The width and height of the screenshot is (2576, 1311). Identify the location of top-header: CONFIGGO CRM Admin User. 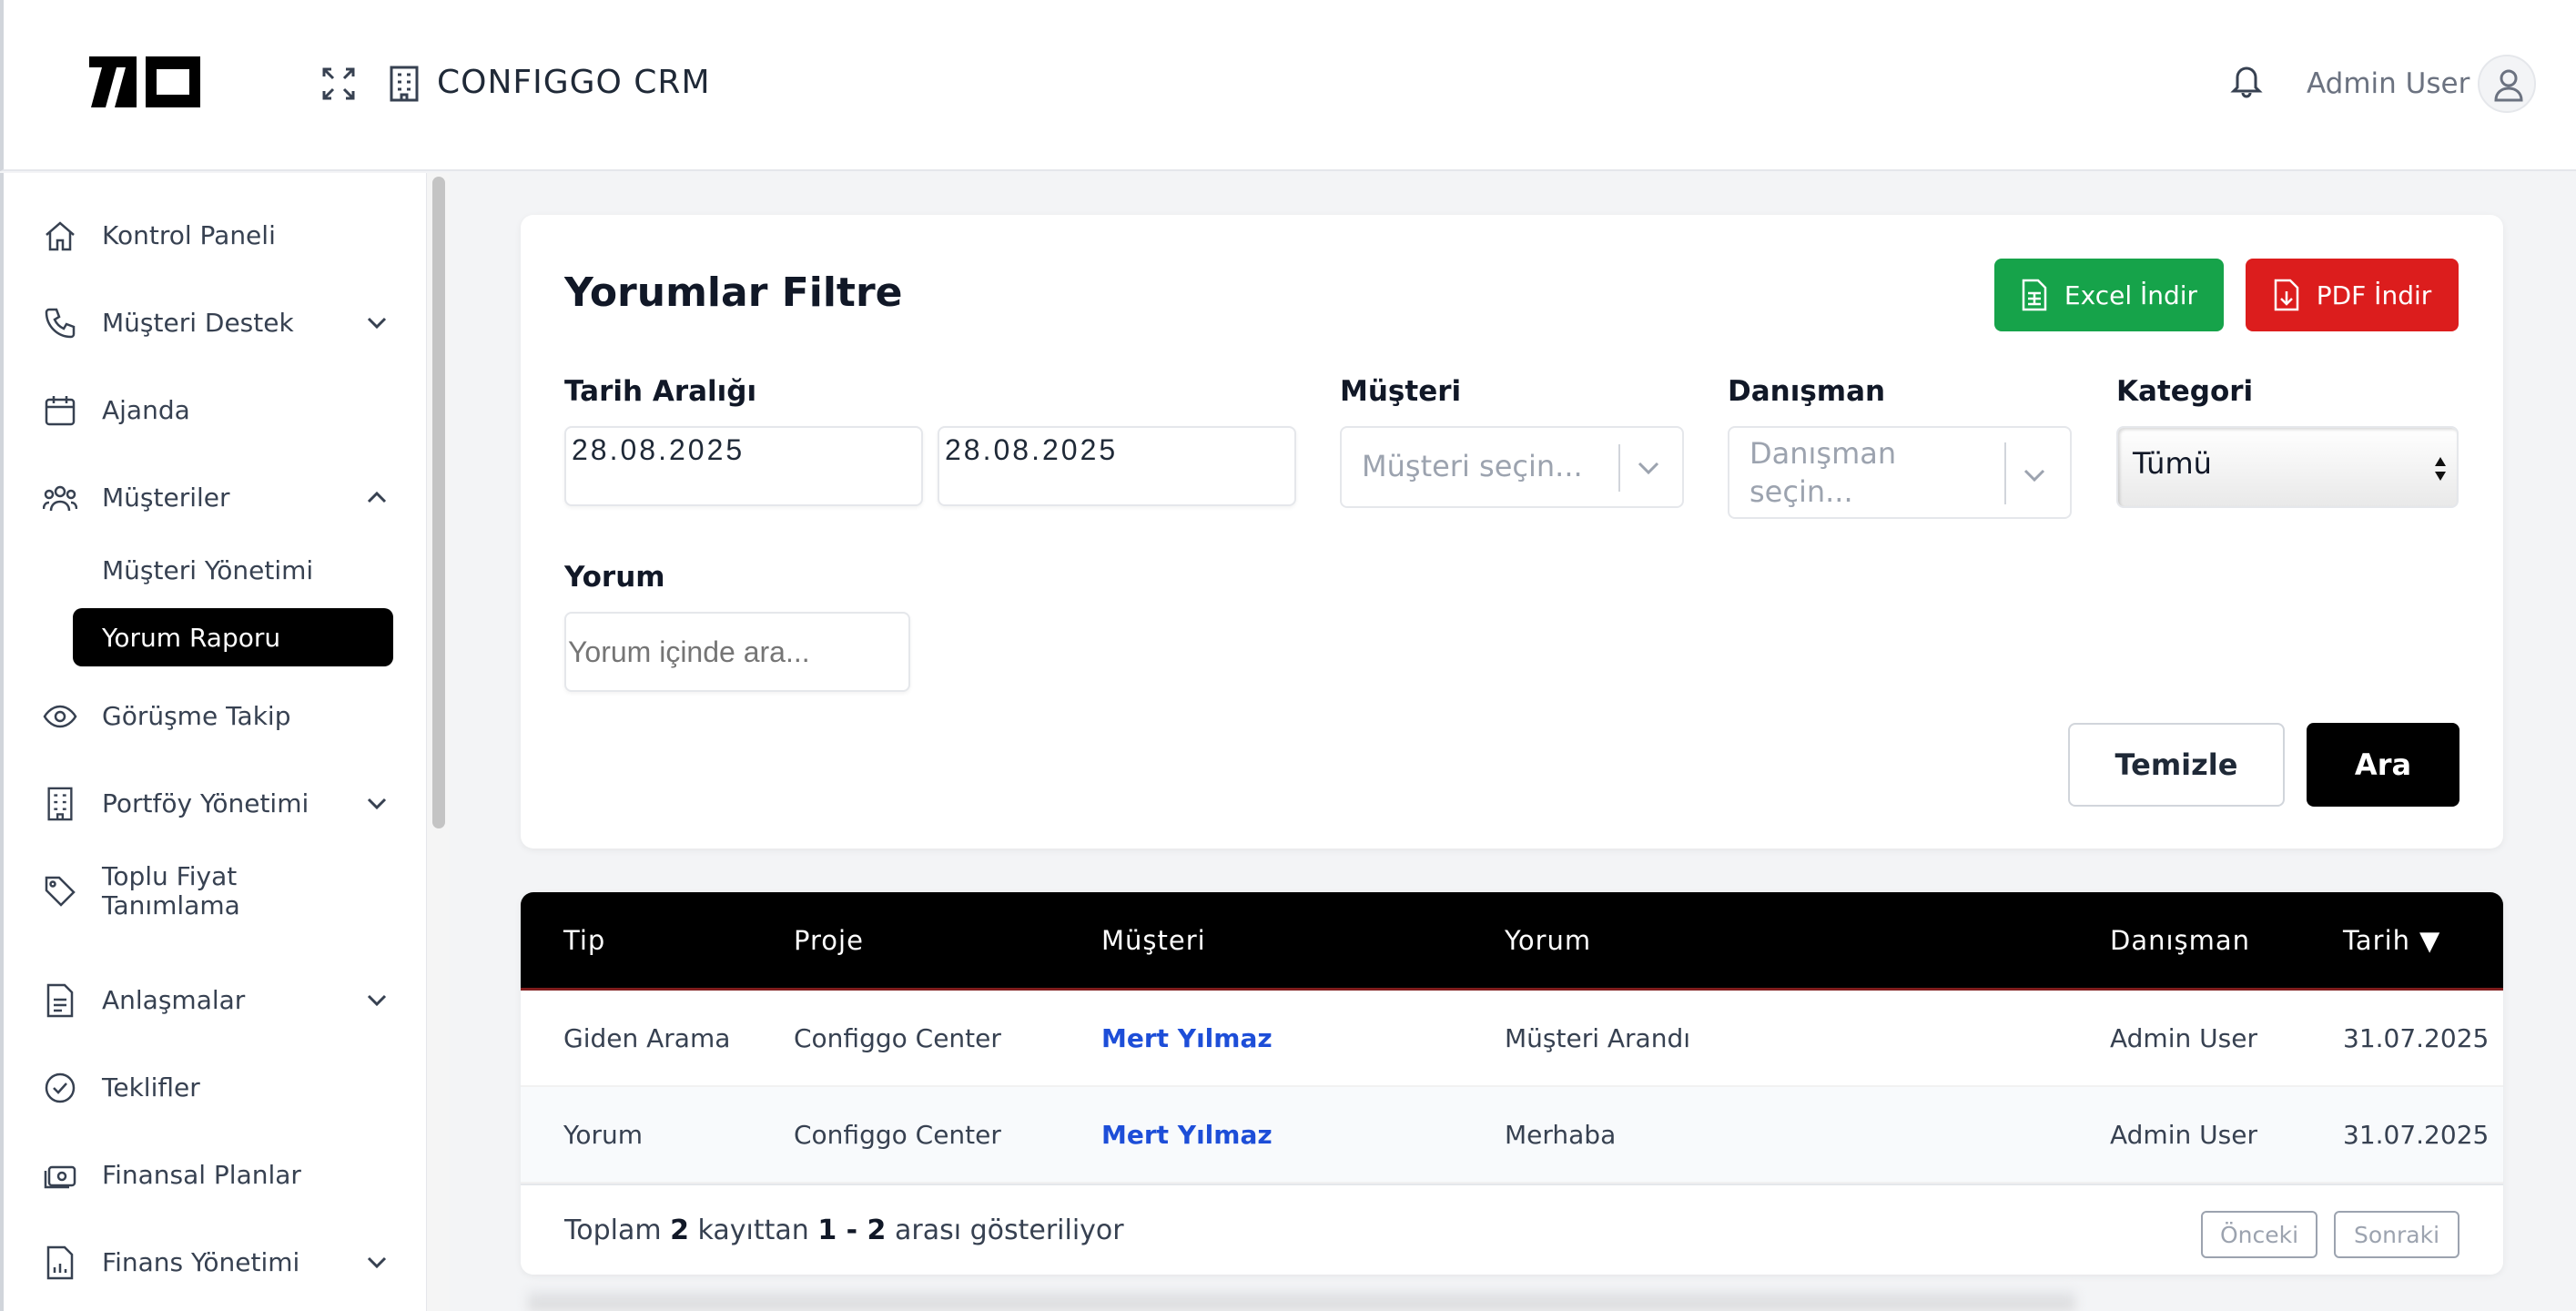
(1288, 85).